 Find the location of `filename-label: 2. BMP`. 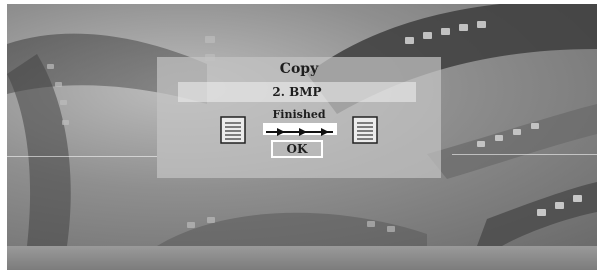

filename-label: 2. BMP is located at coordinates (297, 92).